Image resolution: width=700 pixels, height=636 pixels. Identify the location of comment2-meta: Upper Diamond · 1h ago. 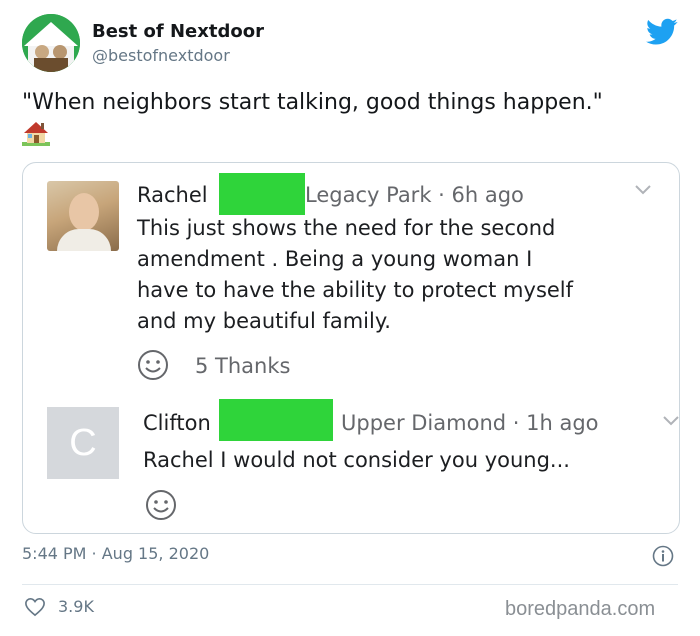
(470, 423).